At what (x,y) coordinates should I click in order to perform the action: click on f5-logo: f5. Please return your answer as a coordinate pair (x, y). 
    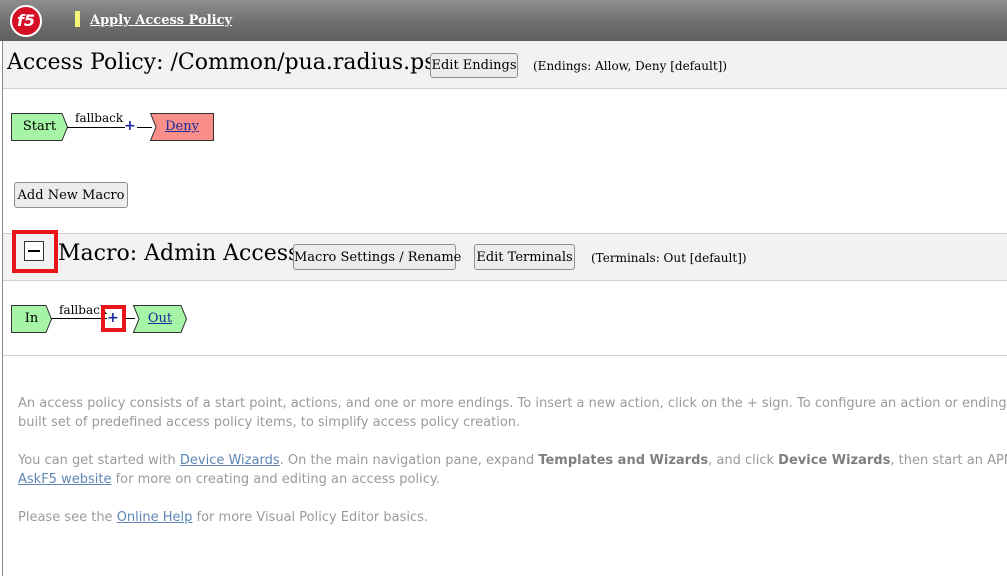
    Looking at the image, I should click on (26, 21).